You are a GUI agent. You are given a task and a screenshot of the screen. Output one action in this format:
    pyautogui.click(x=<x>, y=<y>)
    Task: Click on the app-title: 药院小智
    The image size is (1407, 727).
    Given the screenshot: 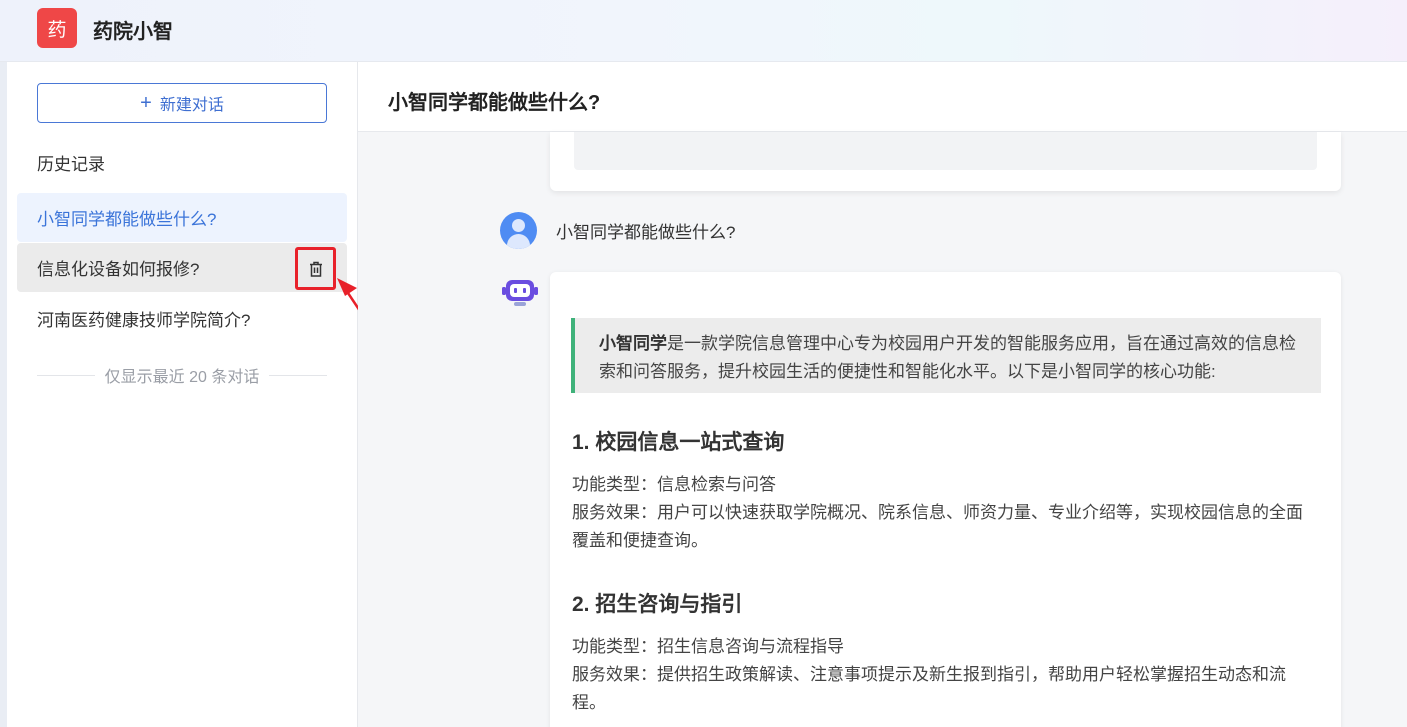 What is the action you would take?
    pyautogui.click(x=133, y=32)
    